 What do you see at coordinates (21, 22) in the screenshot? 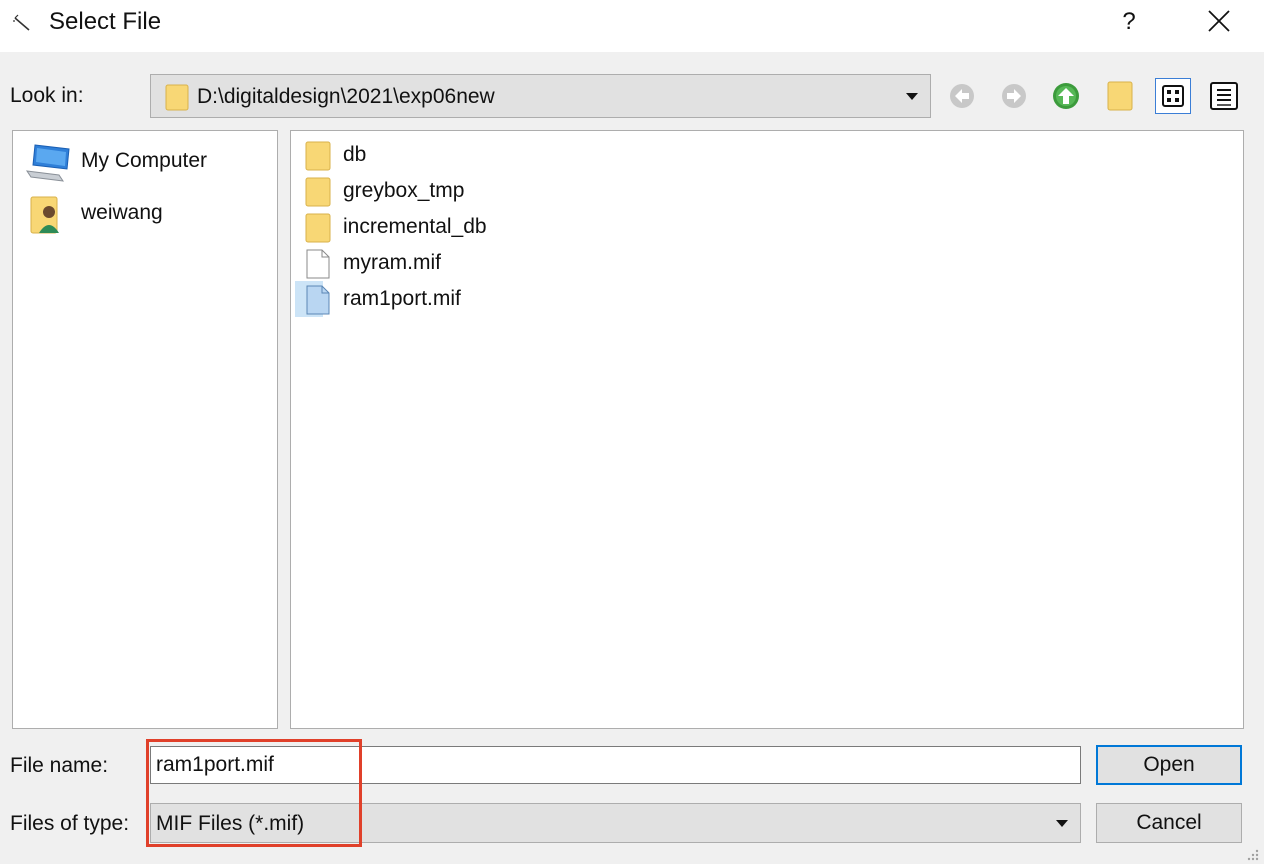
I see `app-wand-icon` at bounding box center [21, 22].